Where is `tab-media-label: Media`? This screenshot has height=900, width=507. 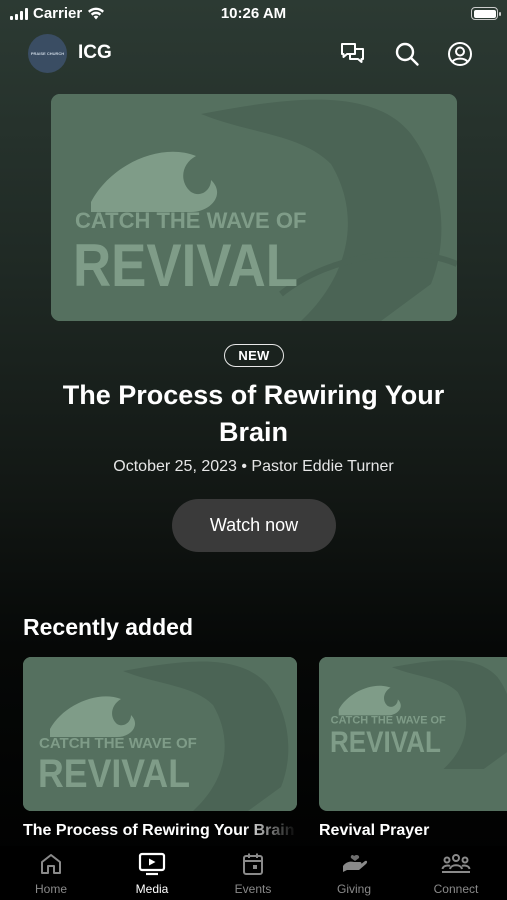
tab-media-label: Media is located at coordinates (152, 889).